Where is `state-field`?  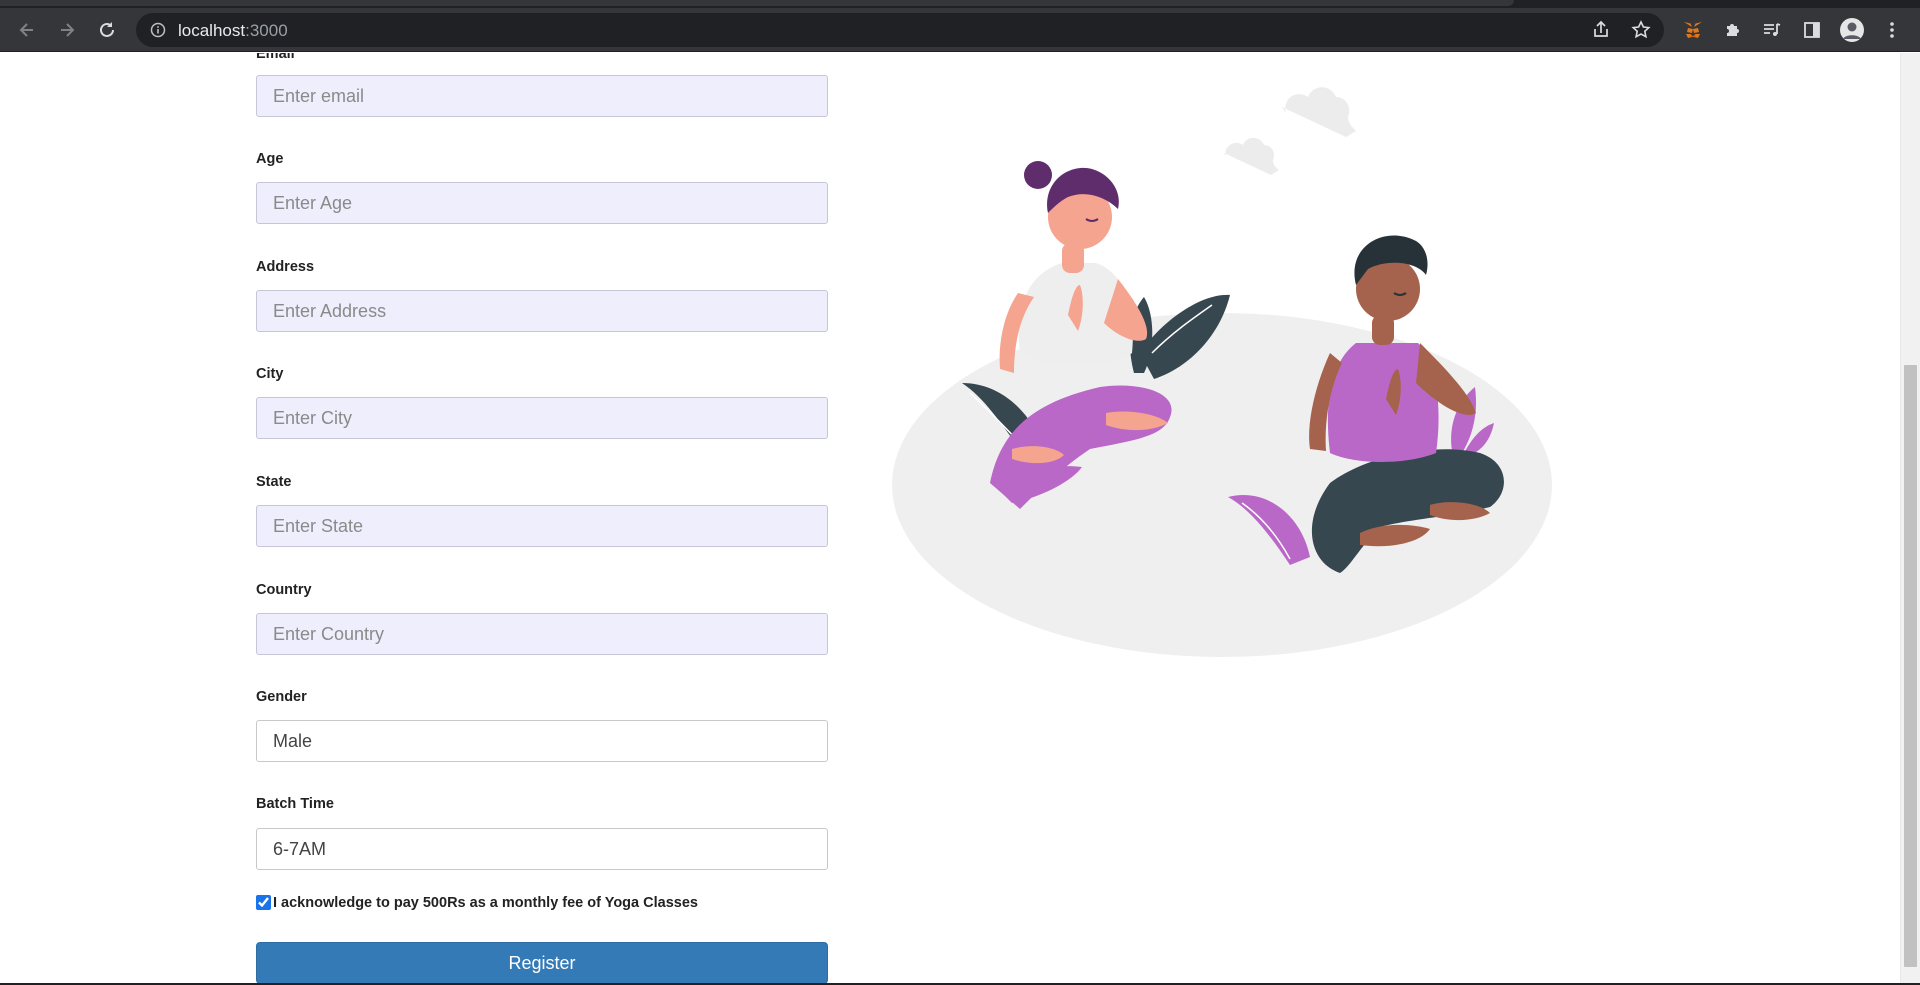
state-field is located at coordinates (542, 526).